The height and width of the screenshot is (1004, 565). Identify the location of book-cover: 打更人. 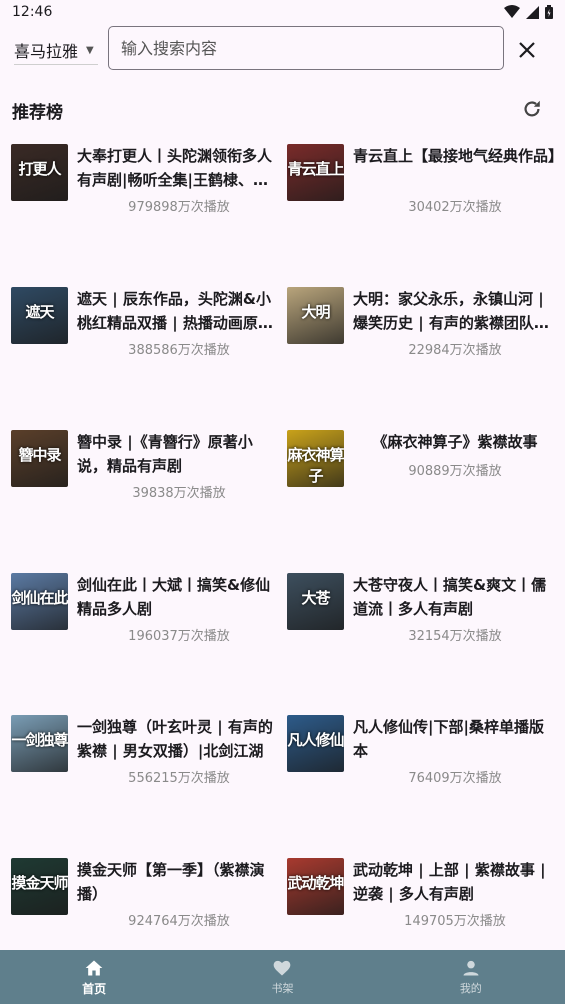
(39, 172).